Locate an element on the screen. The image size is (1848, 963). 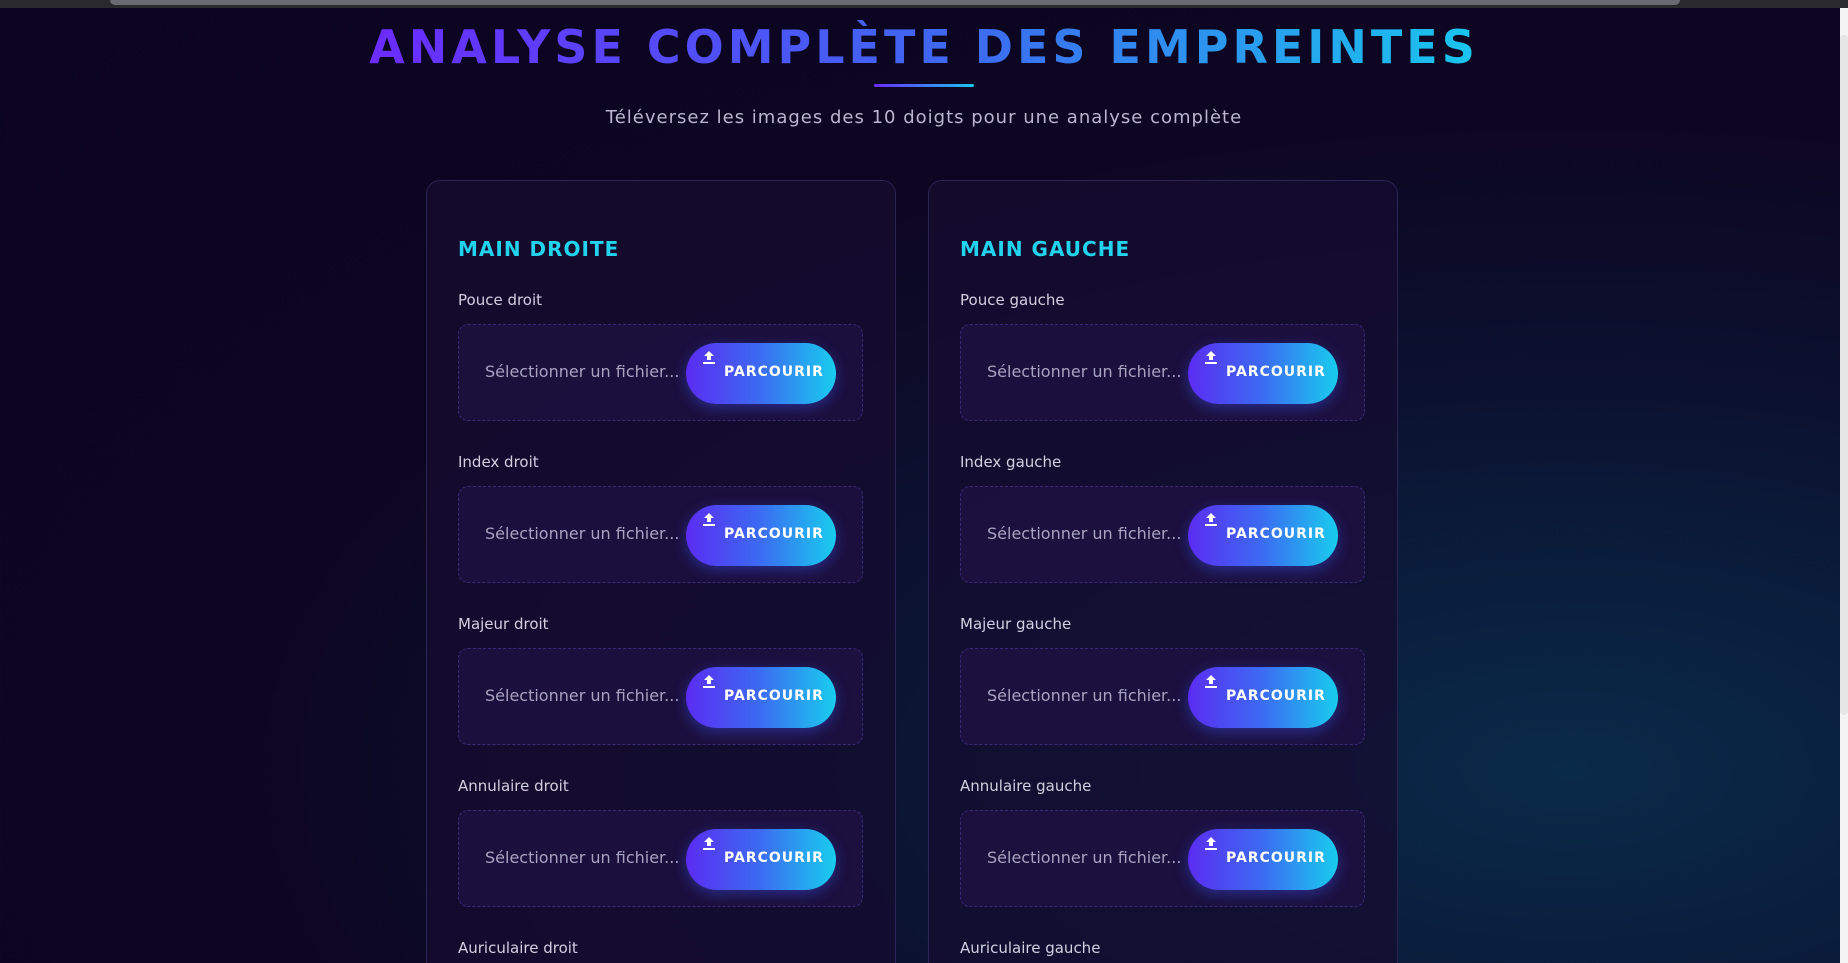
panel-title: MAIN DROITE is located at coordinates (539, 249).